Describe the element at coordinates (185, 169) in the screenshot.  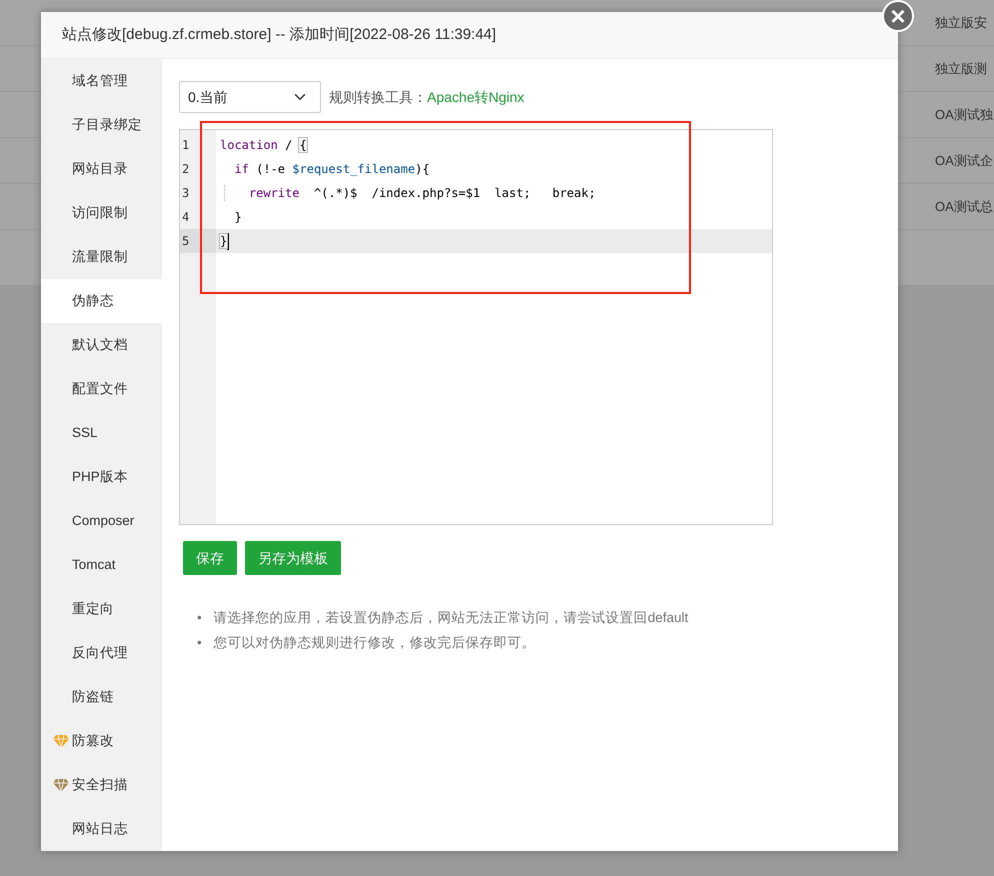
I see `line-number: 2` at that location.